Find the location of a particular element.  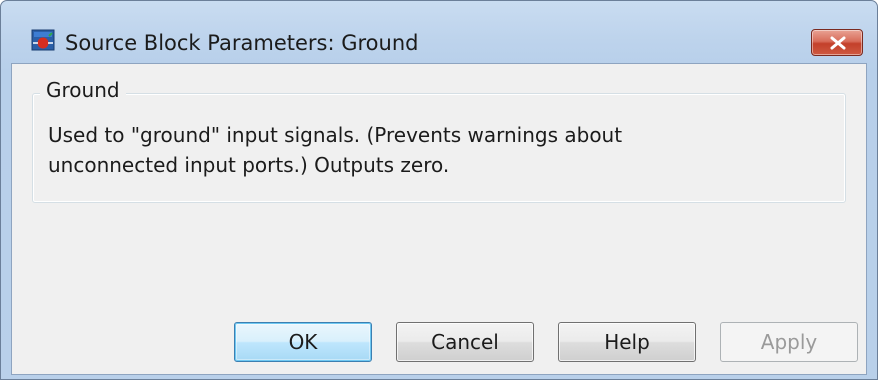

apply-button: Apply is located at coordinates (789, 342).